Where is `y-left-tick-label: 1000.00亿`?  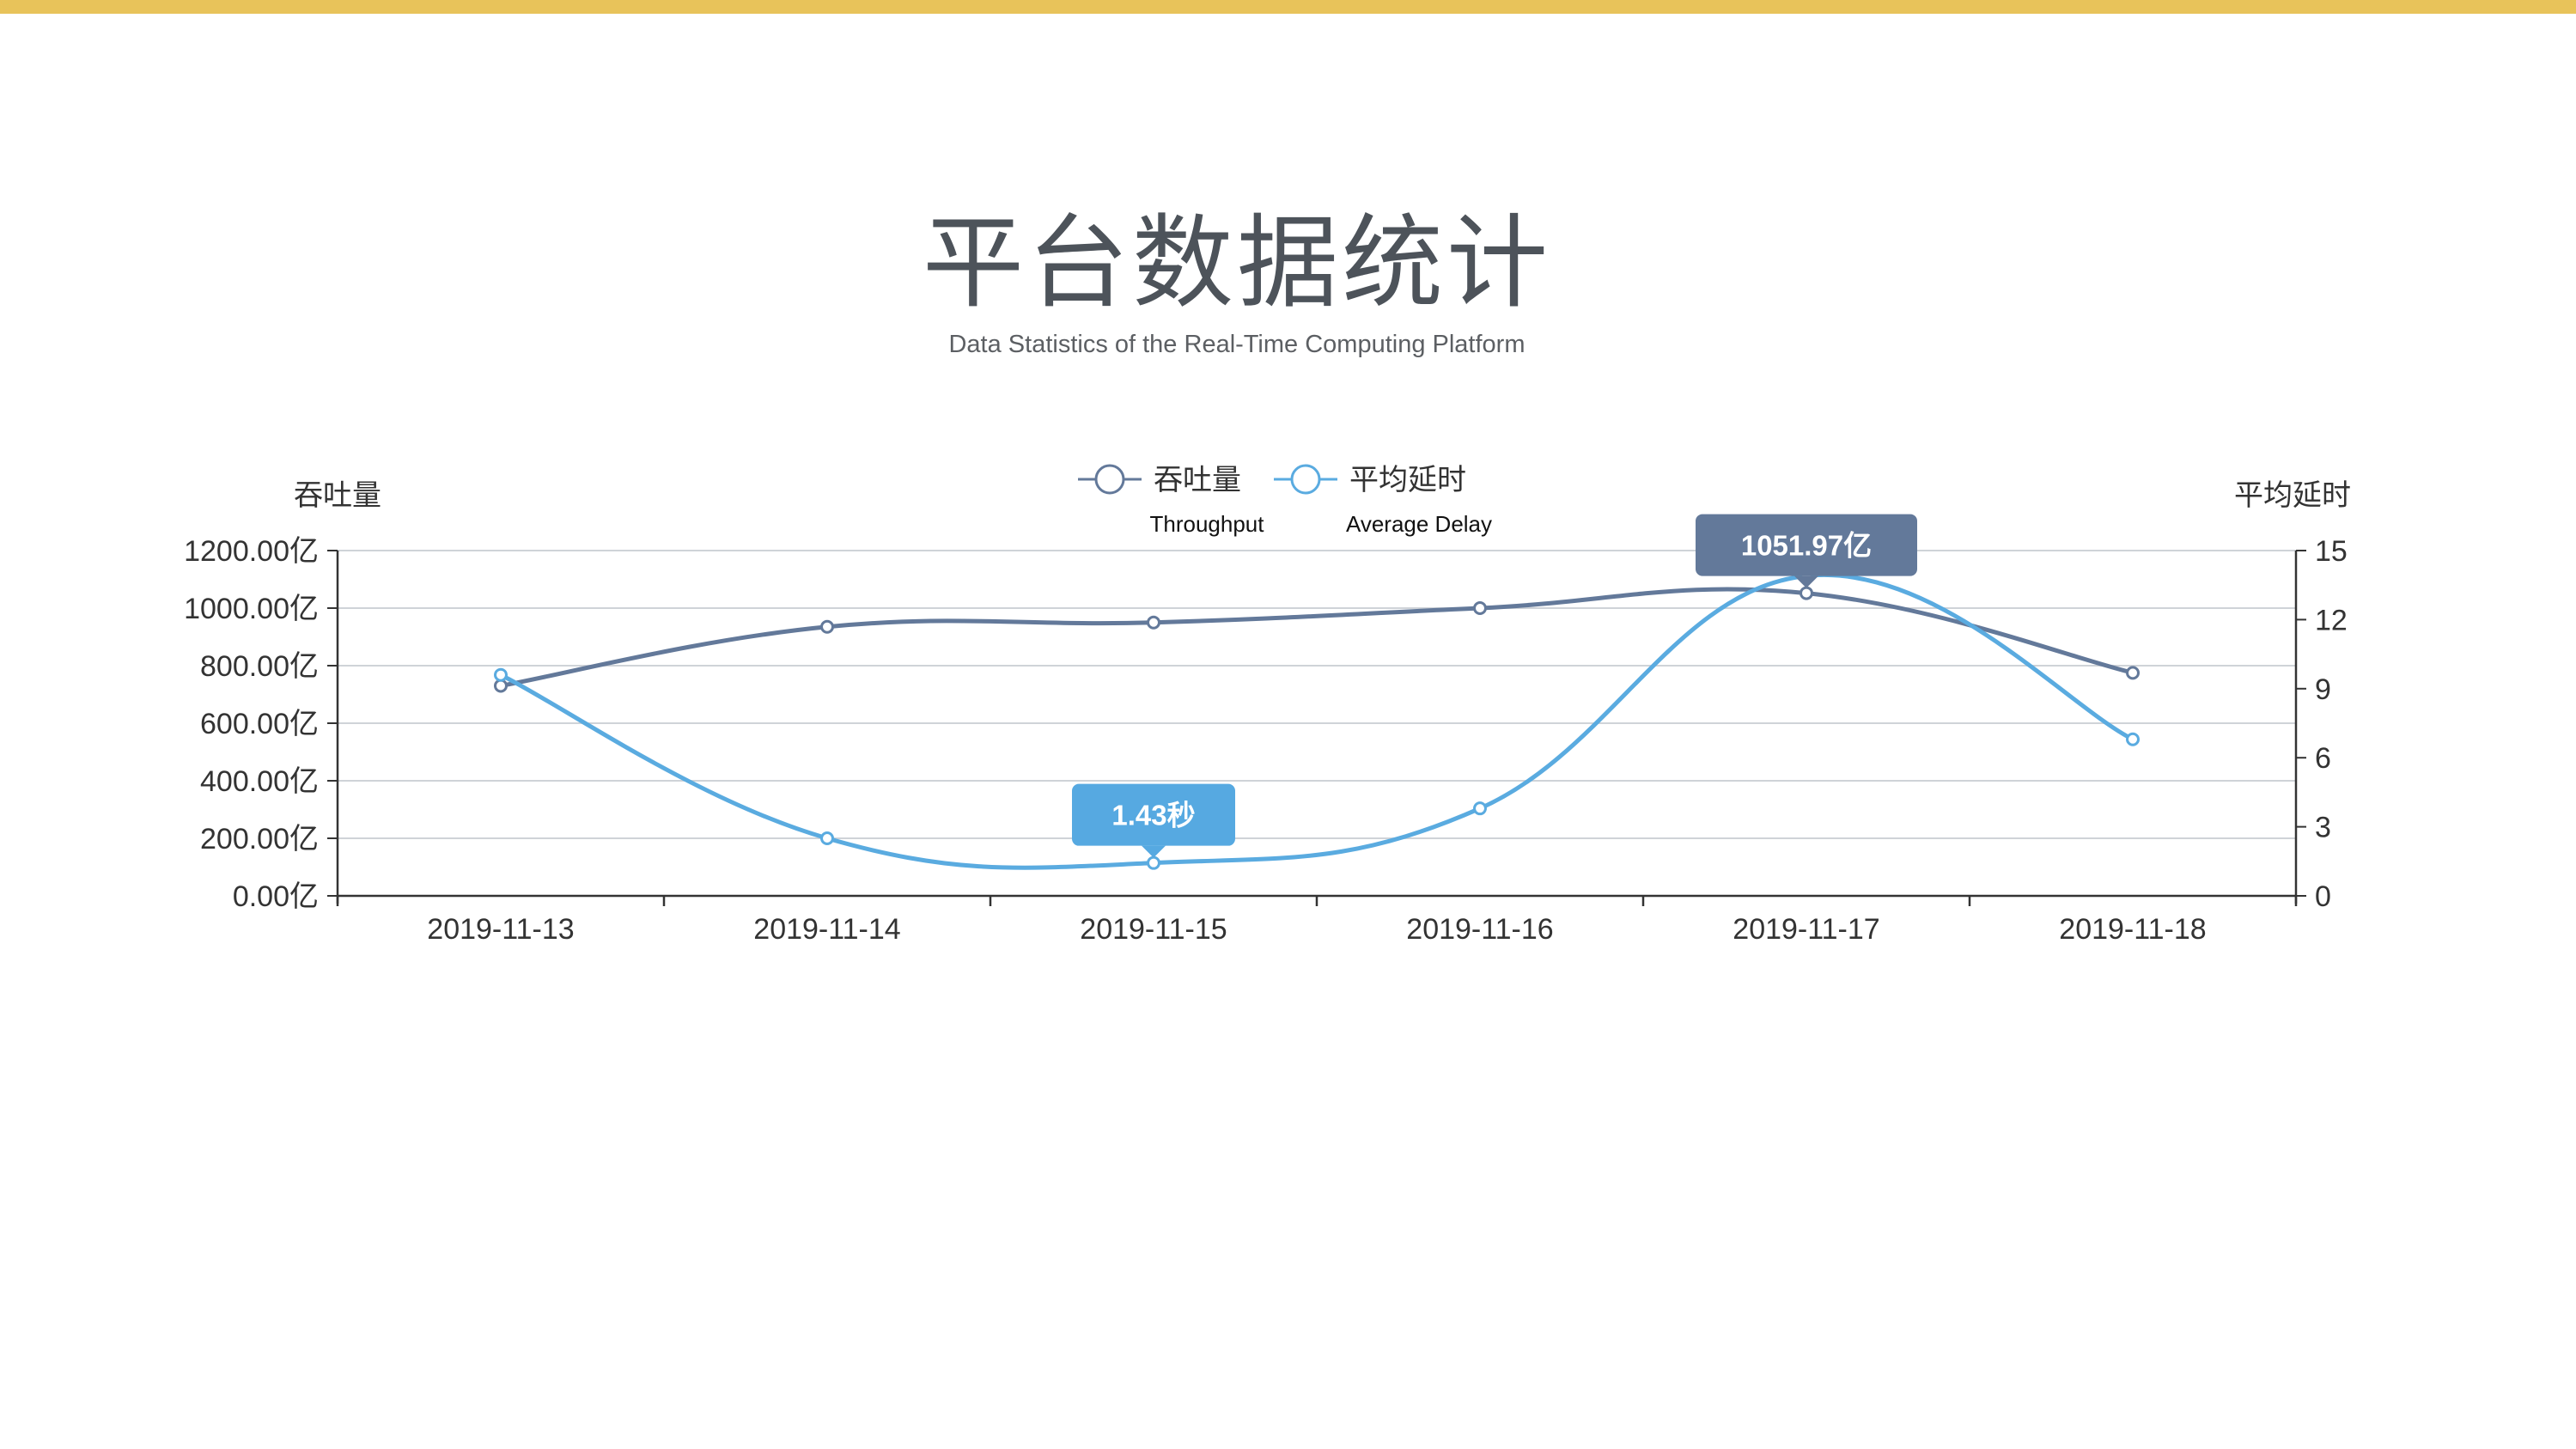
y-left-tick-label: 1000.00亿 is located at coordinates (251, 609).